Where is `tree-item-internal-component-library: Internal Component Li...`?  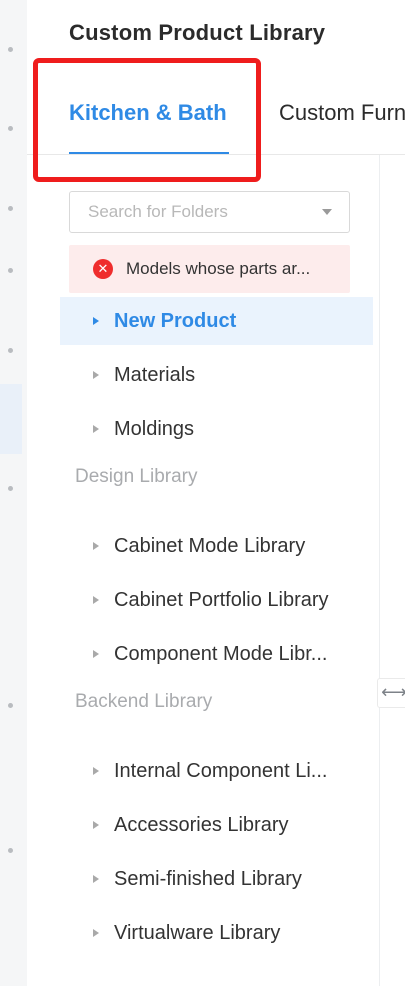
tree-item-internal-component-library: Internal Component Li... is located at coordinates (216, 771).